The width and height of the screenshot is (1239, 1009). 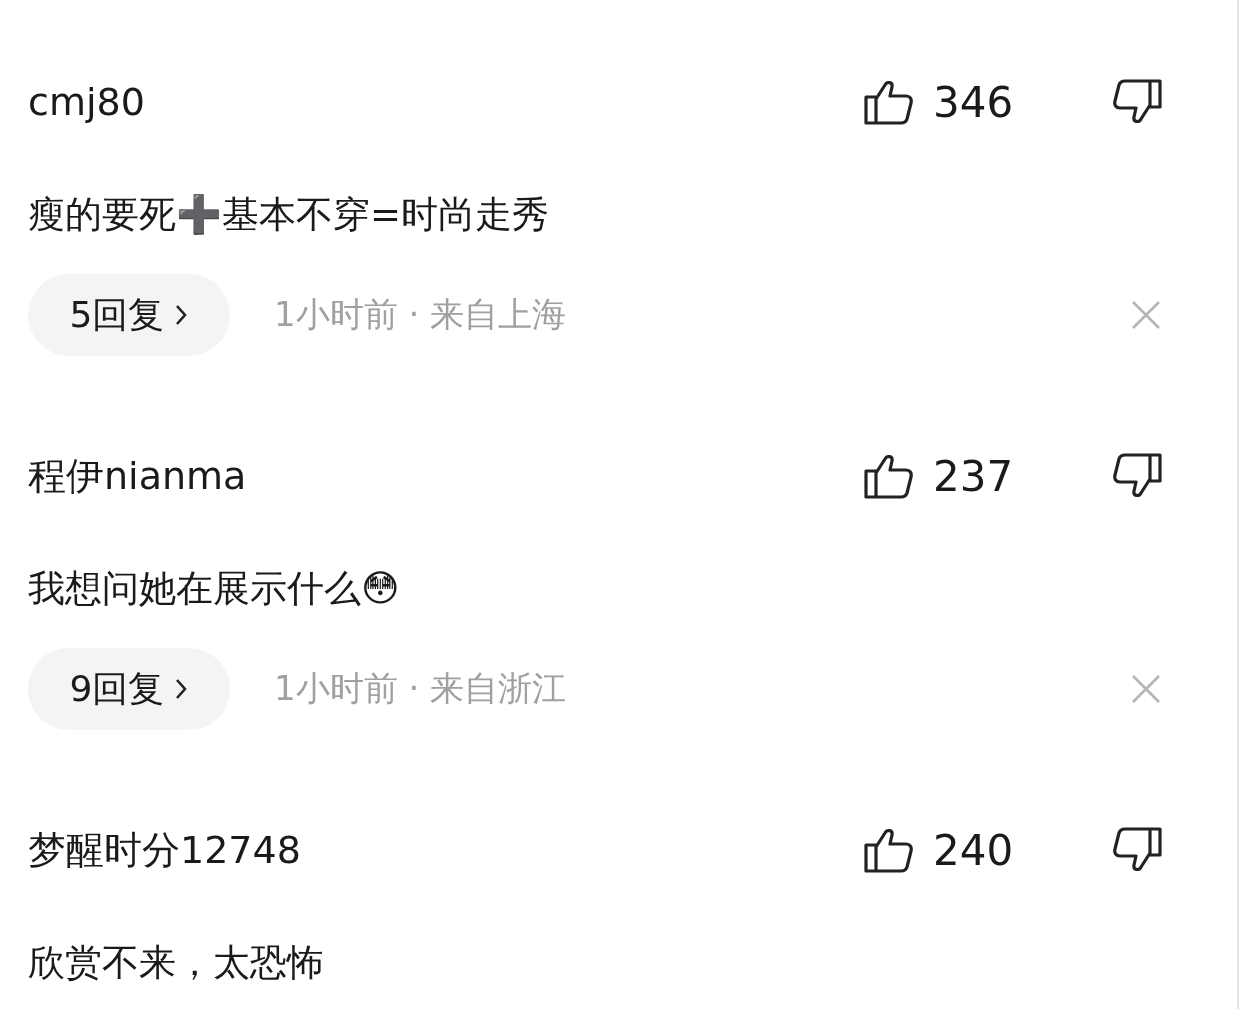 I want to click on replies-button: 5回复, so click(x=129, y=315).